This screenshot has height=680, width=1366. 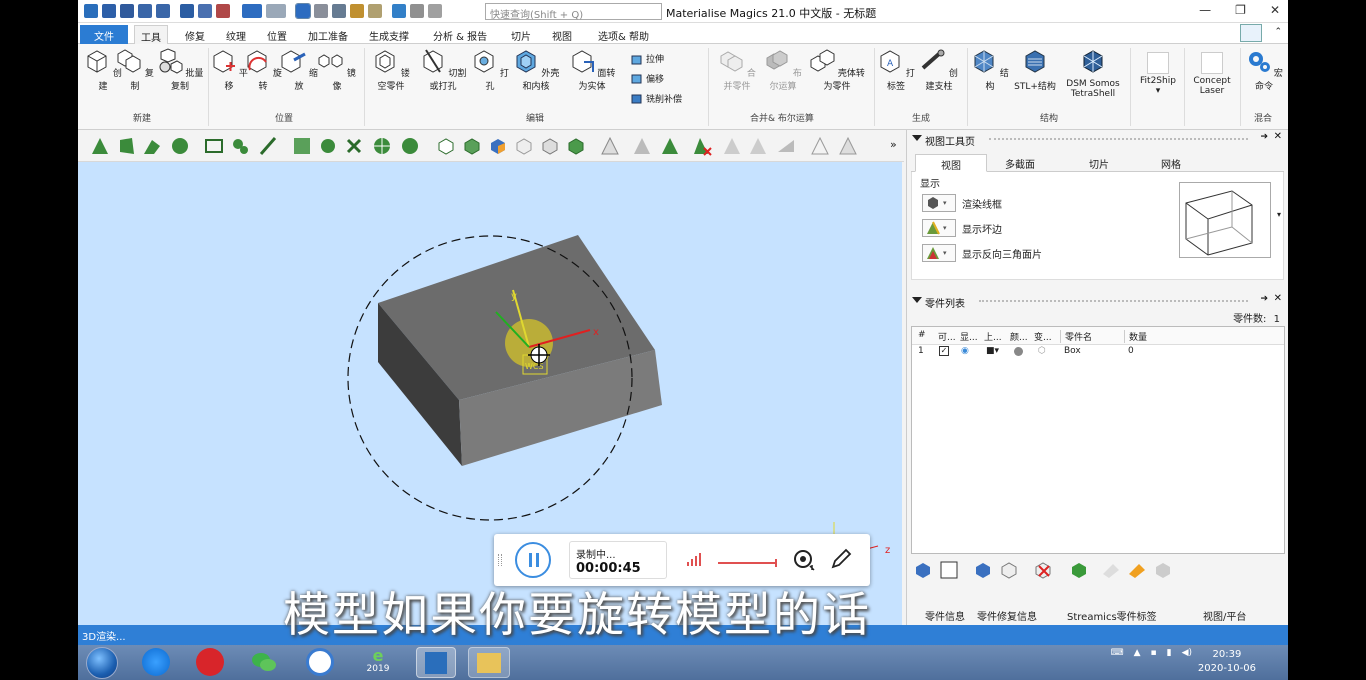 I want to click on box-select-icon, so click(x=214, y=146).